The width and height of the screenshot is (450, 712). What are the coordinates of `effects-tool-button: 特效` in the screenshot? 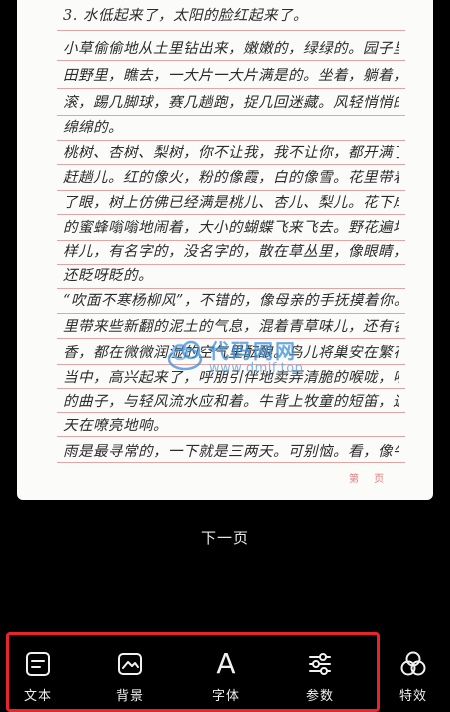 It's located at (413, 680).